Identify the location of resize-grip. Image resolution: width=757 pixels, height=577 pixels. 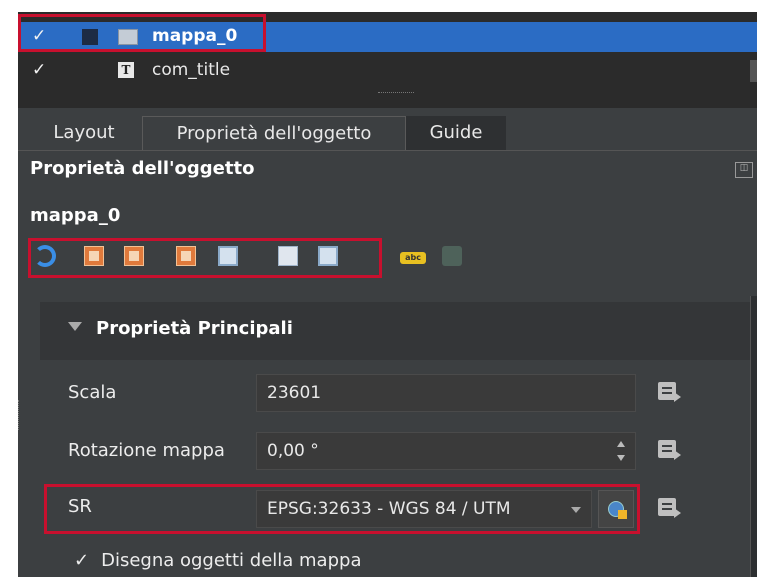
(20, 415).